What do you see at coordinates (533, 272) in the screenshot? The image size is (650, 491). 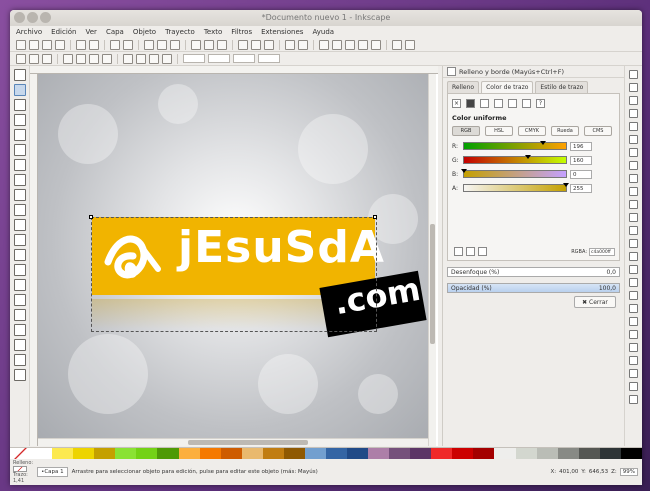 I see `blur-slider: Desenfoque (%) 0,0` at bounding box center [533, 272].